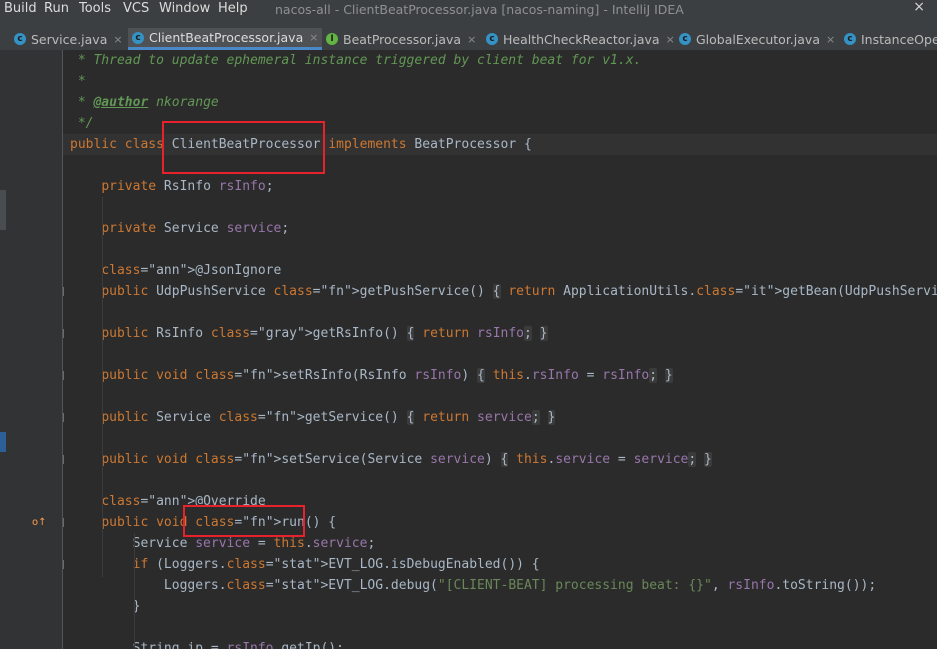 The width and height of the screenshot is (937, 649). I want to click on interface-icon: I, so click(332, 39).